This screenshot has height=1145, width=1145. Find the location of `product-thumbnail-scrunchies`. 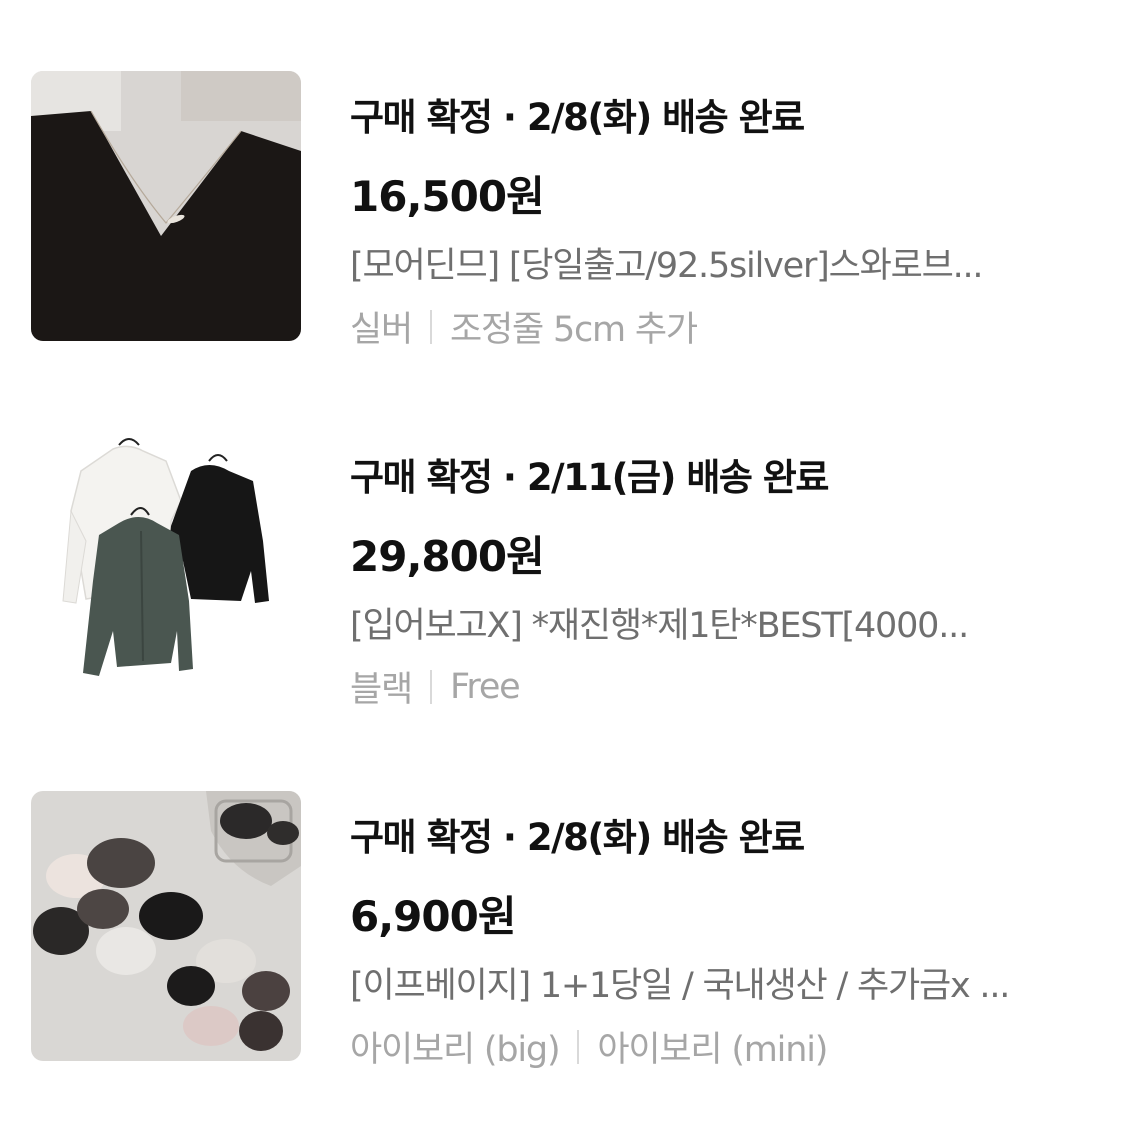

product-thumbnail-scrunchies is located at coordinates (166, 926).